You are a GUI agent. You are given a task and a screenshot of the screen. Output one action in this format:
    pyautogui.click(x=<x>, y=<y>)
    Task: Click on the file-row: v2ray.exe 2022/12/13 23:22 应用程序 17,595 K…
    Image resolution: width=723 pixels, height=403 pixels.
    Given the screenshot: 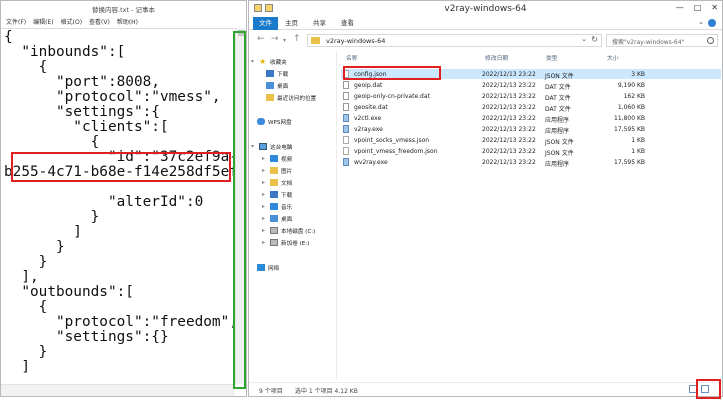 What is the action you would take?
    pyautogui.click(x=531, y=129)
    